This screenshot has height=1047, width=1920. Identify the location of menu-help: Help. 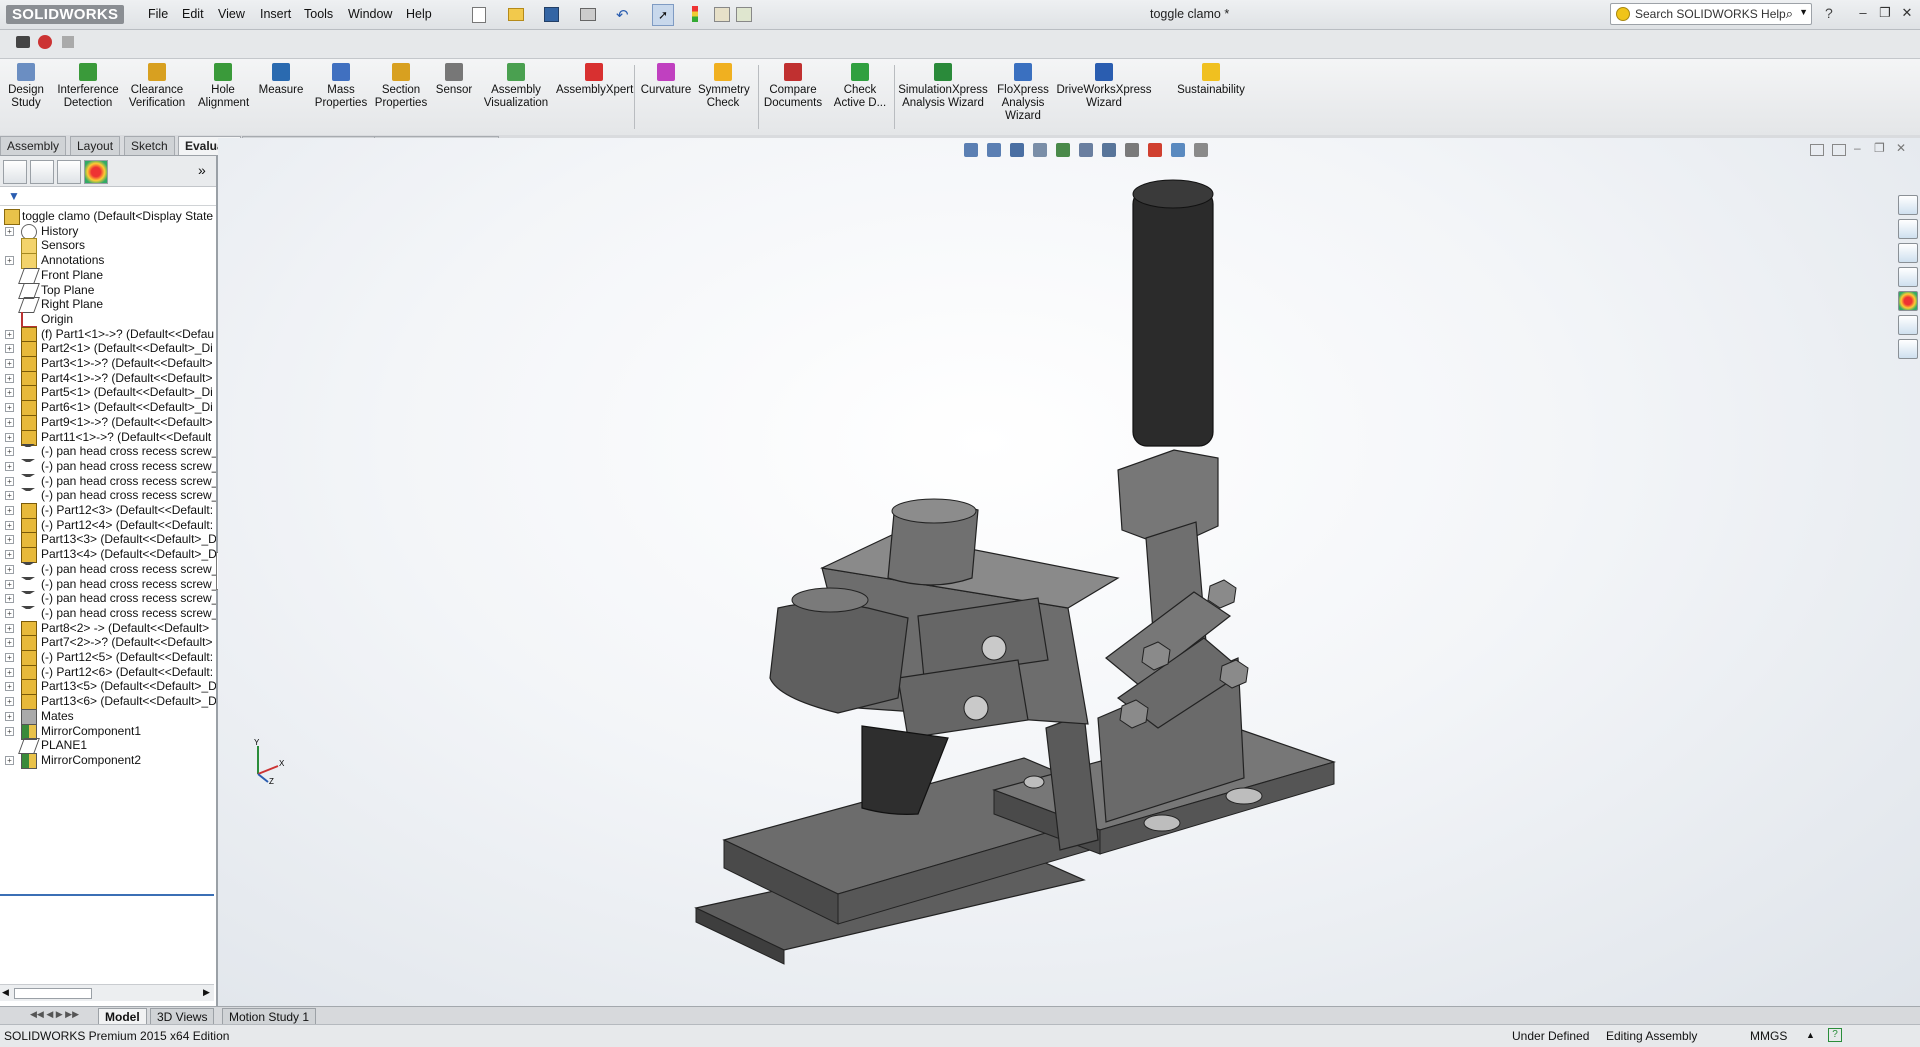
(419, 14).